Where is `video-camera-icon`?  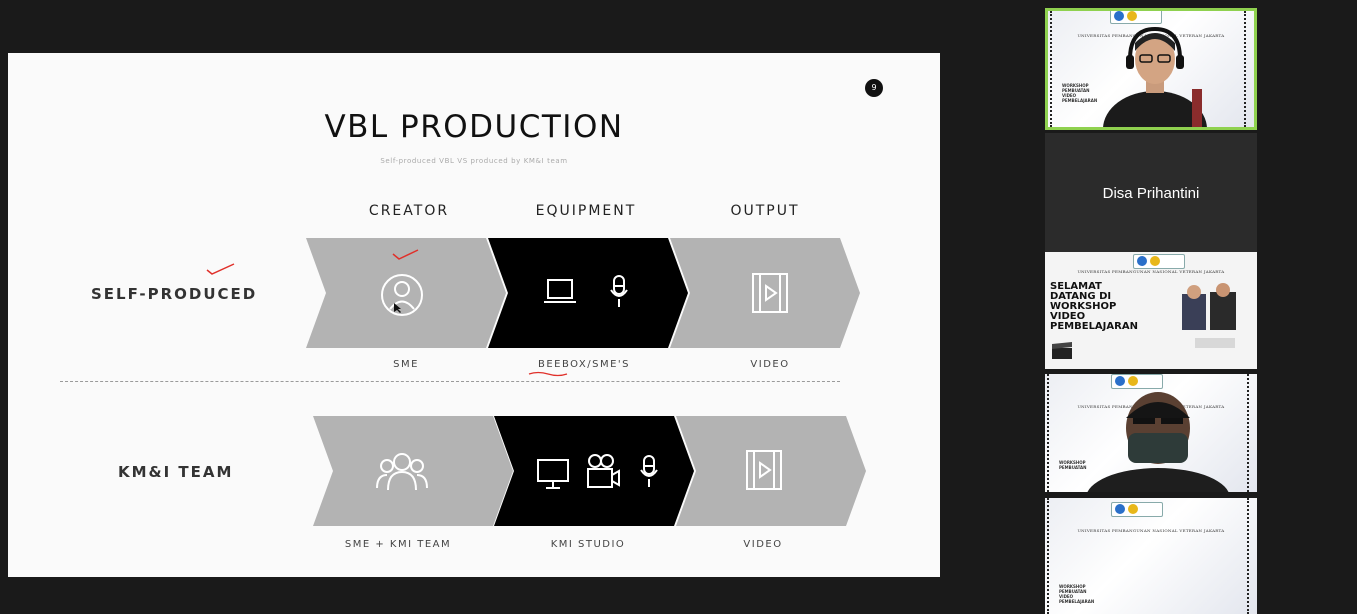
video-camera-icon is located at coordinates (603, 471).